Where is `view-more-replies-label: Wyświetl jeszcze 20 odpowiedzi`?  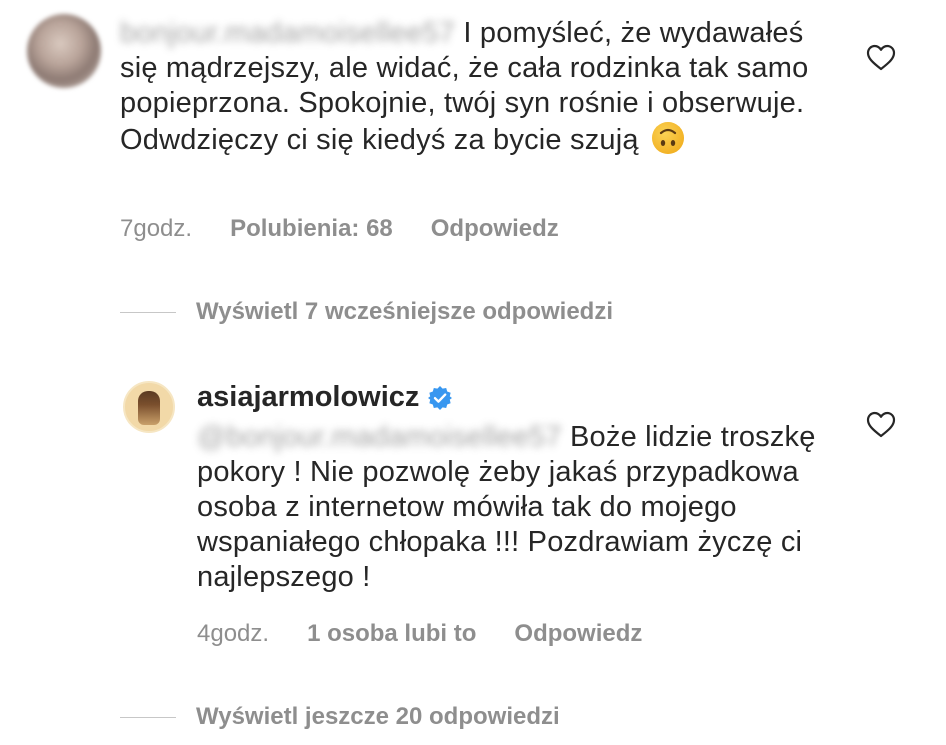
view-more-replies-label: Wyświetl jeszcze 20 odpowiedzi is located at coordinates (378, 716).